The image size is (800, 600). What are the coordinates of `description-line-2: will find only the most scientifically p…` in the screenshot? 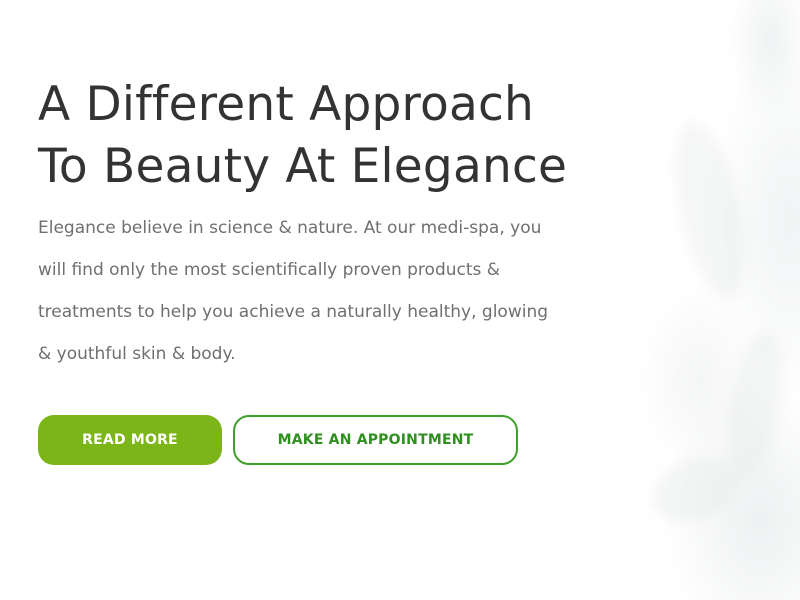 It's located at (269, 270).